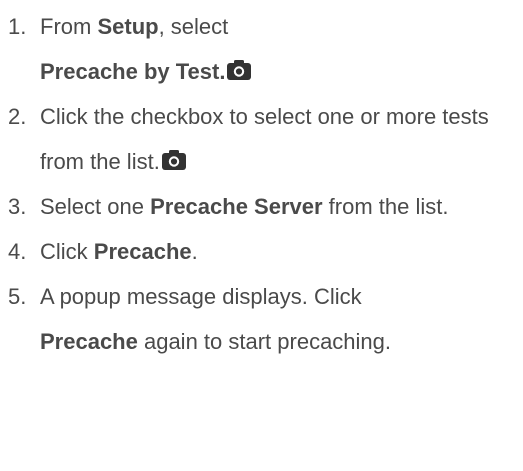  Describe the element at coordinates (17, 206) in the screenshot. I see `step-number: 3.` at that location.